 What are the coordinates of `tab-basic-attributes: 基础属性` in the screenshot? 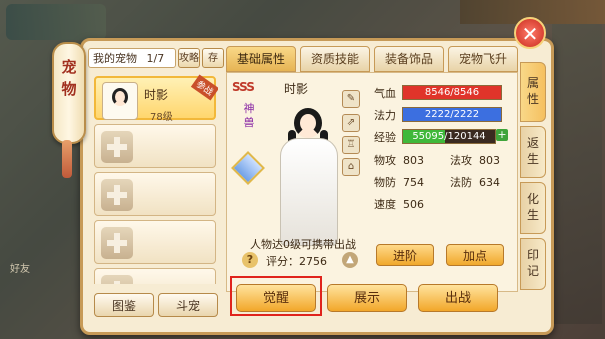 It's located at (261, 59).